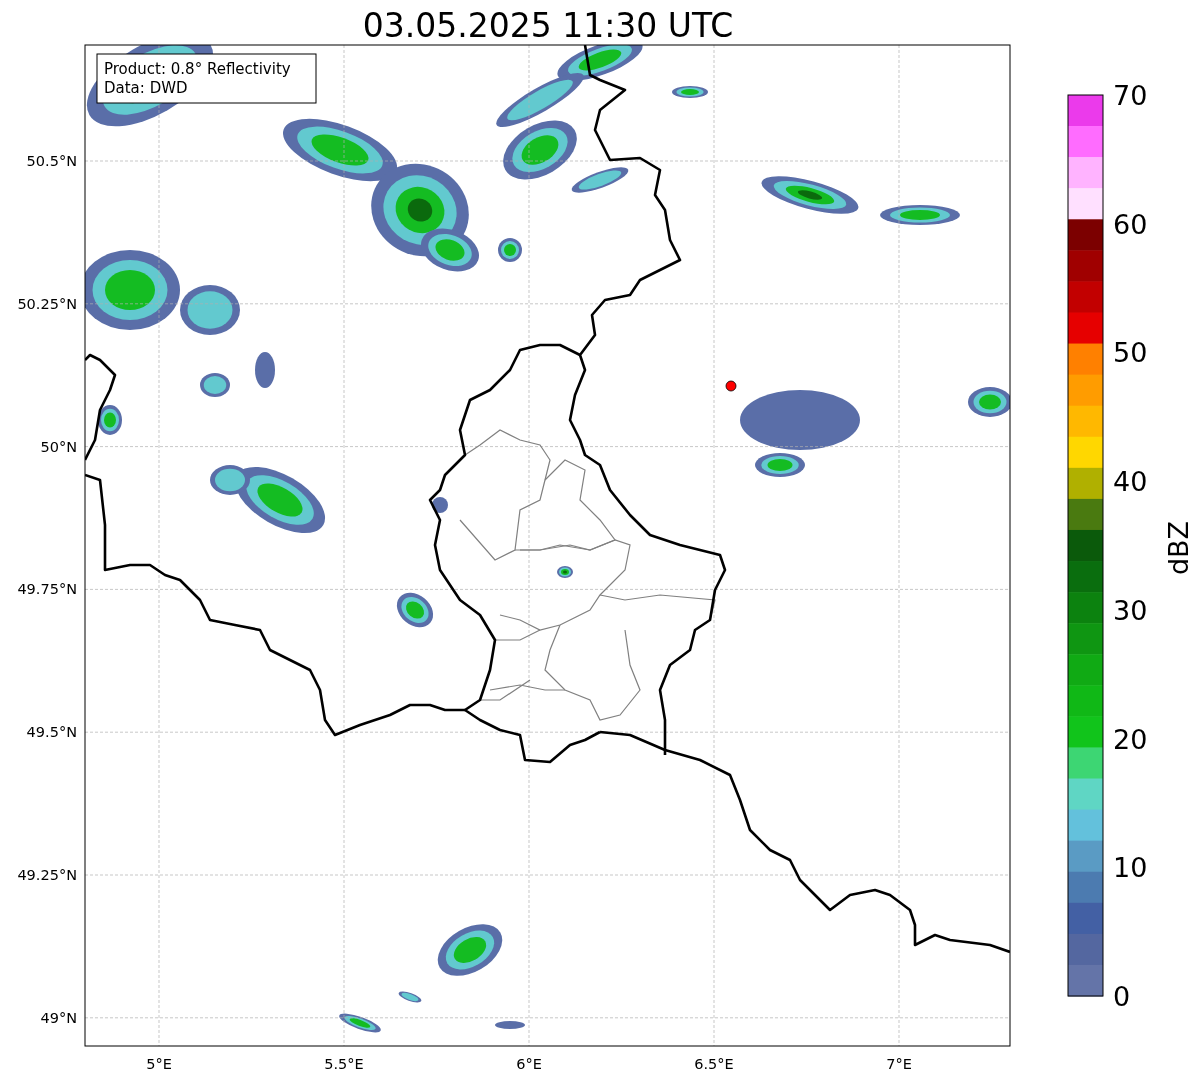 The height and width of the screenshot is (1081, 1202). What do you see at coordinates (1178, 548) in the screenshot?
I see `colorbar-label: dBZ` at bounding box center [1178, 548].